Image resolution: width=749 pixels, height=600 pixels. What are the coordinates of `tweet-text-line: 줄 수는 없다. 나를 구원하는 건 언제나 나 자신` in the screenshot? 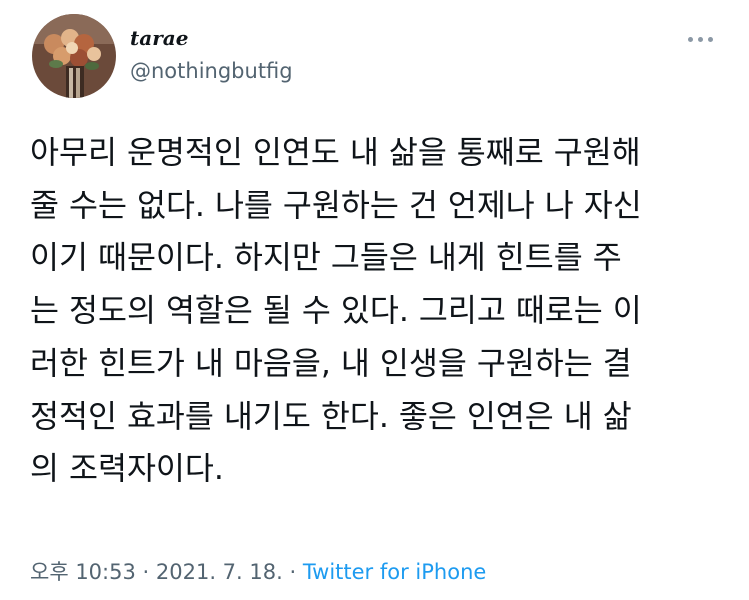 It's located at (336, 205).